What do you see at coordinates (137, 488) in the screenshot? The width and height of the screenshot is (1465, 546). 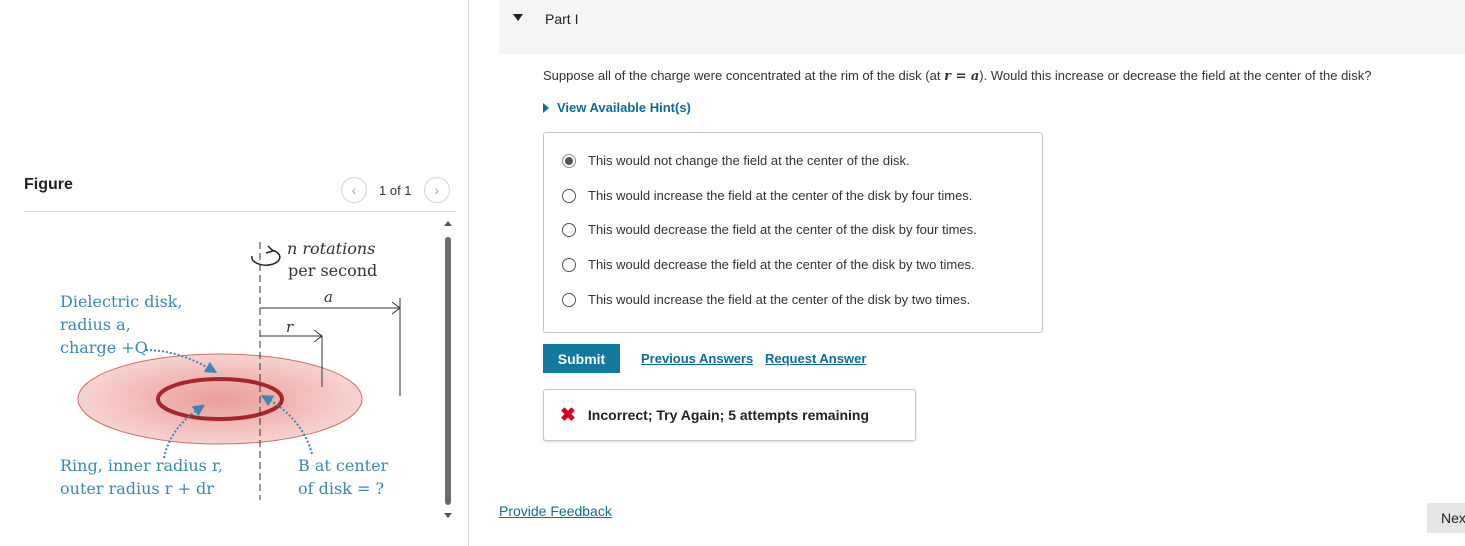 I see `ring-label-line2: outer radius r + dr` at bounding box center [137, 488].